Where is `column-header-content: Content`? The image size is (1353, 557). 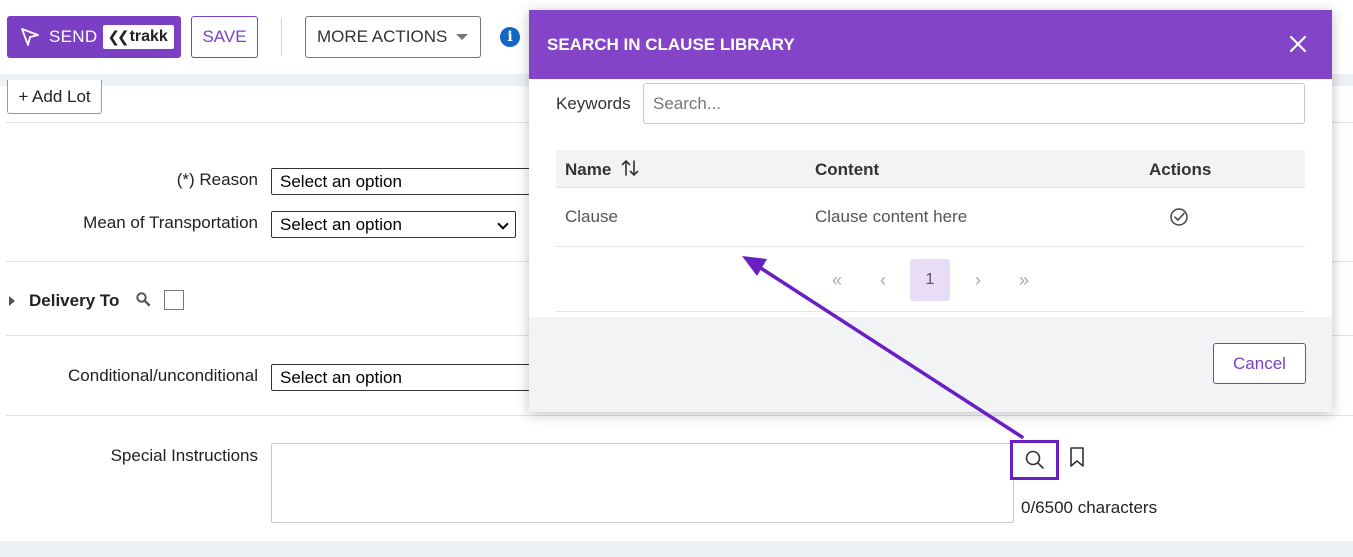 column-header-content: Content is located at coordinates (847, 169).